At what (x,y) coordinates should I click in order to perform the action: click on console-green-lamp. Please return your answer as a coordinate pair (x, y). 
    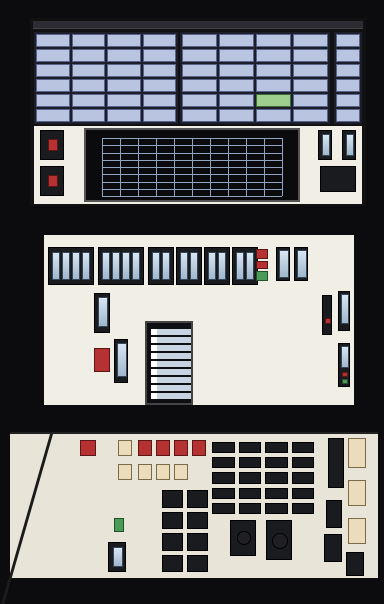
    Looking at the image, I should click on (119, 525).